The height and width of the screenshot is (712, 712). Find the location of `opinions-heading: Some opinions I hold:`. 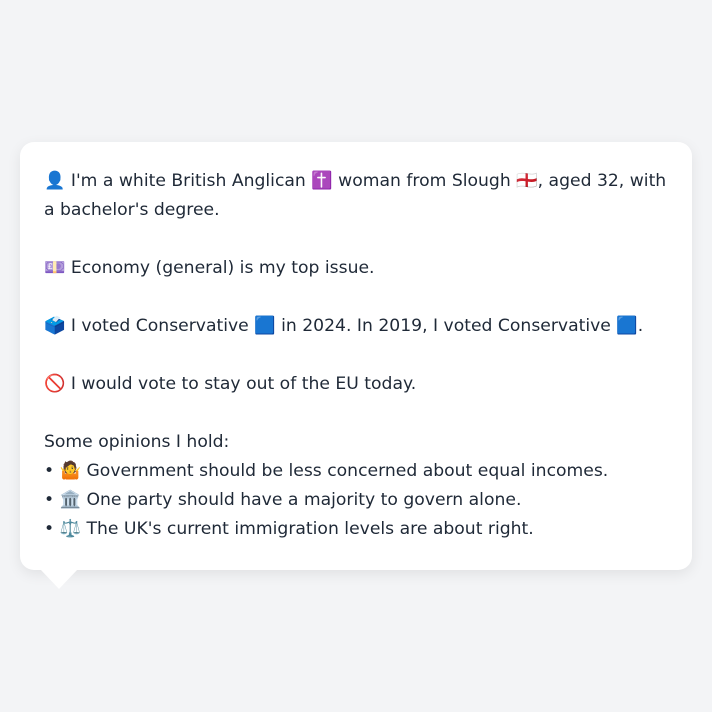

opinions-heading: Some opinions I hold: is located at coordinates (137, 442).